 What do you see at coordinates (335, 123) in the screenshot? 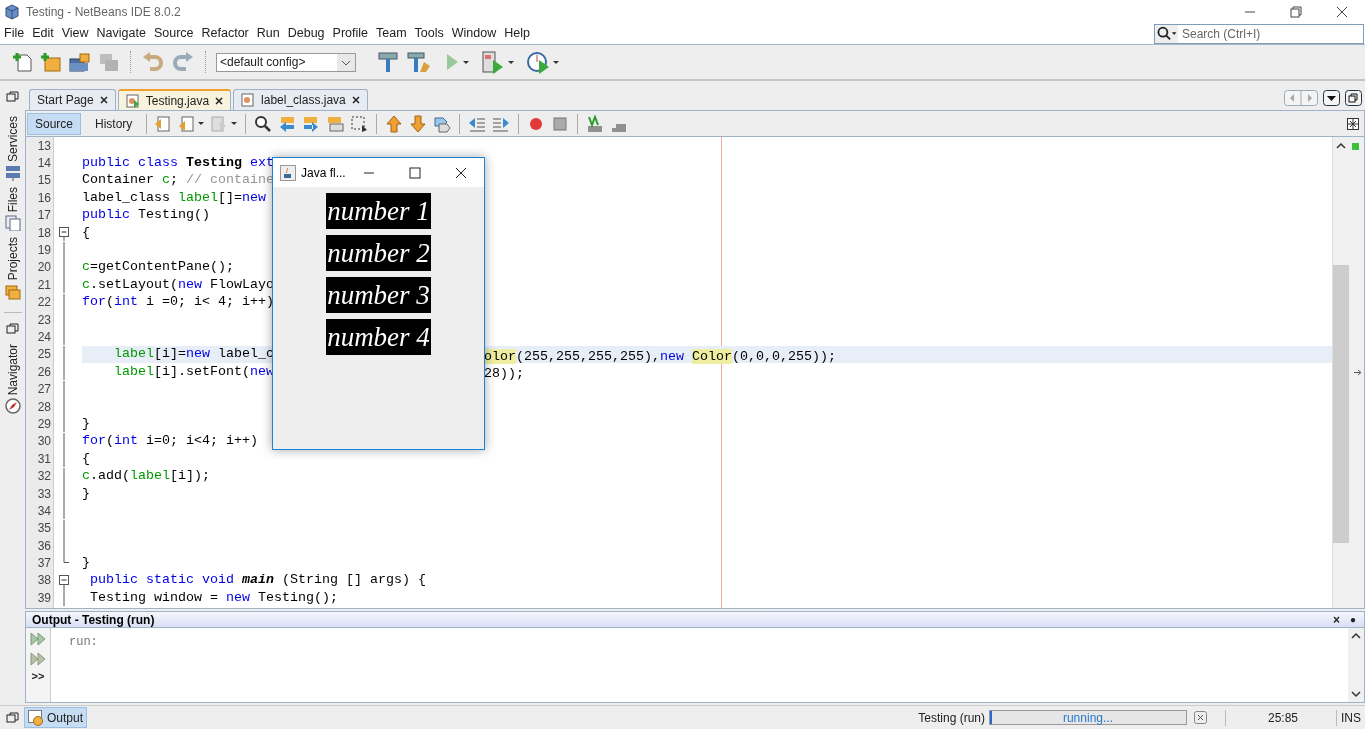
I see `find-selection-icon` at bounding box center [335, 123].